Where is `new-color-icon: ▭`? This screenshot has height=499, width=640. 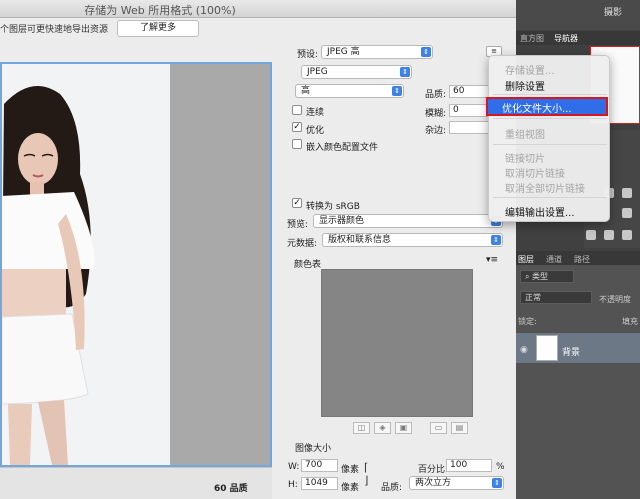 new-color-icon: ▭ is located at coordinates (438, 428).